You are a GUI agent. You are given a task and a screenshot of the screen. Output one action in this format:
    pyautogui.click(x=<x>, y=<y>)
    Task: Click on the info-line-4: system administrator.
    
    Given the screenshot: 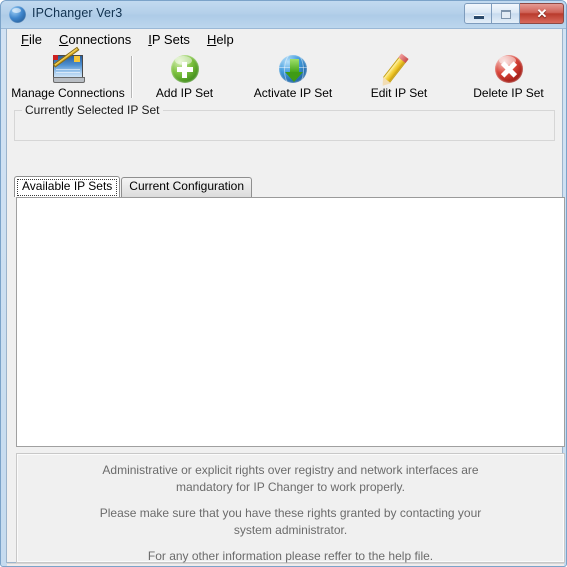 What is the action you would take?
    pyautogui.click(x=290, y=530)
    